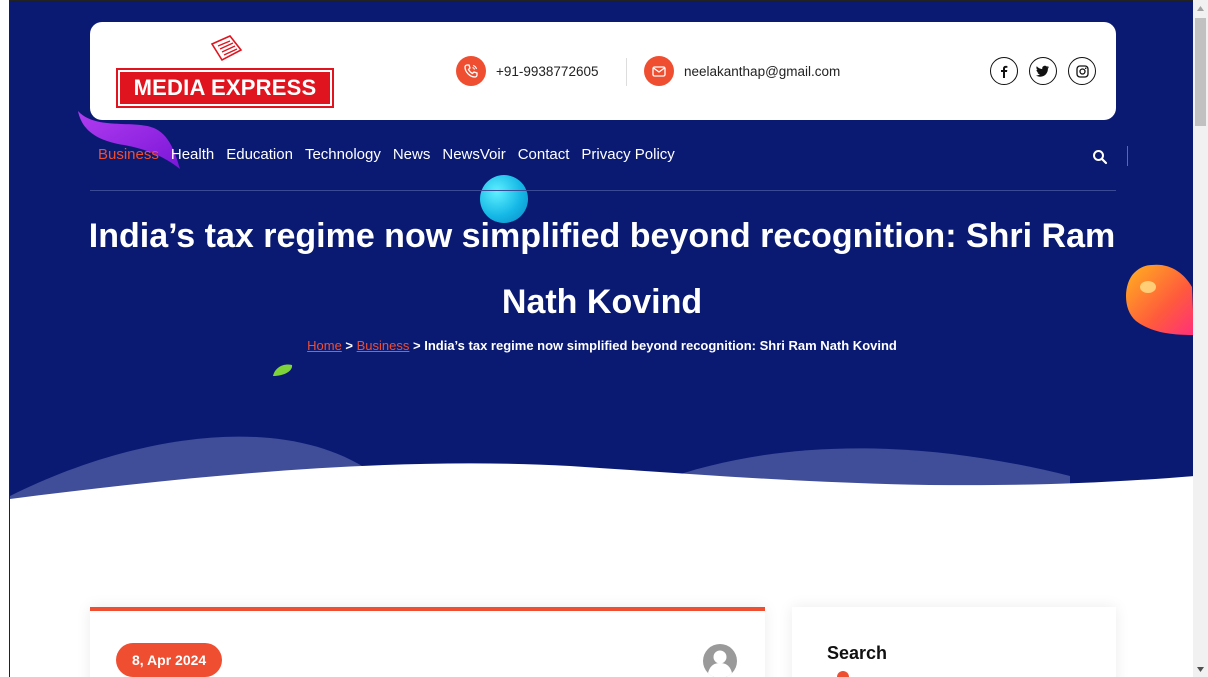 This screenshot has width=1208, height=677. Describe the element at coordinates (1200, 669) in the screenshot. I see `scroll-down-arrow-icon` at that location.